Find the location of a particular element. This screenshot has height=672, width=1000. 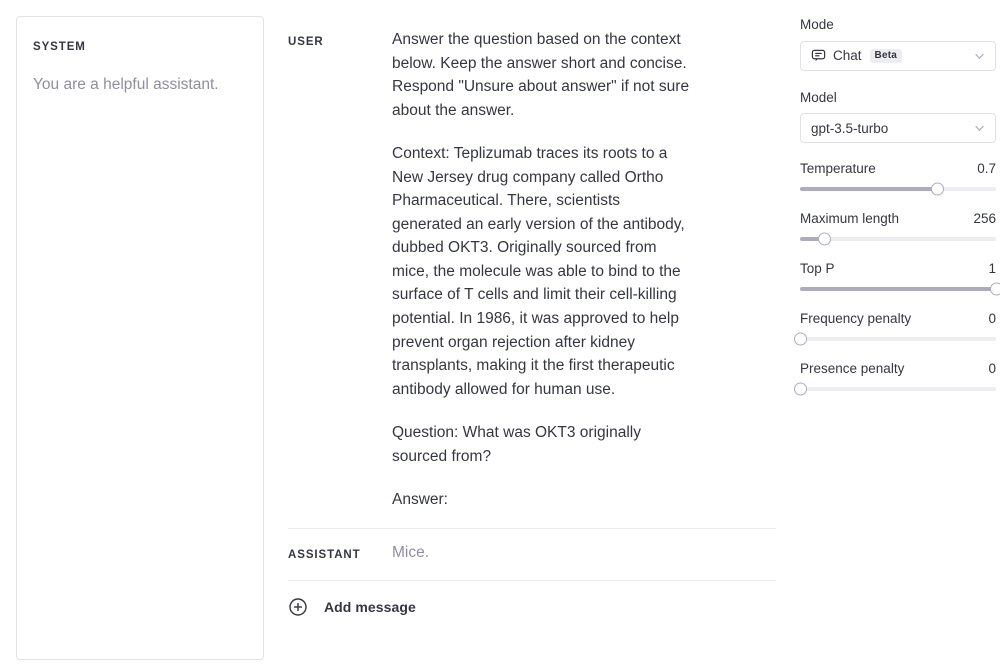

mode-select: Chat Beta is located at coordinates (898, 55).